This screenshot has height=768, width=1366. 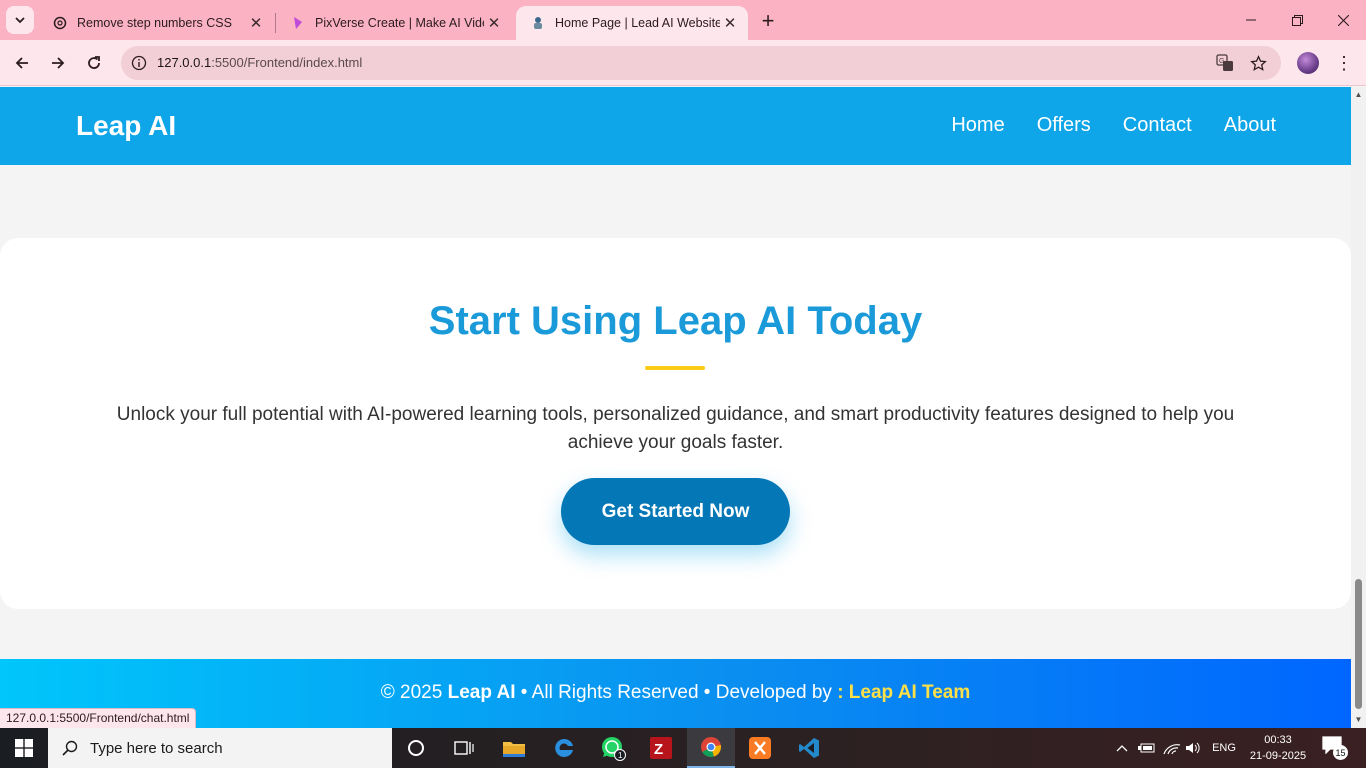 I want to click on chrome-icon, so click(x=711, y=747).